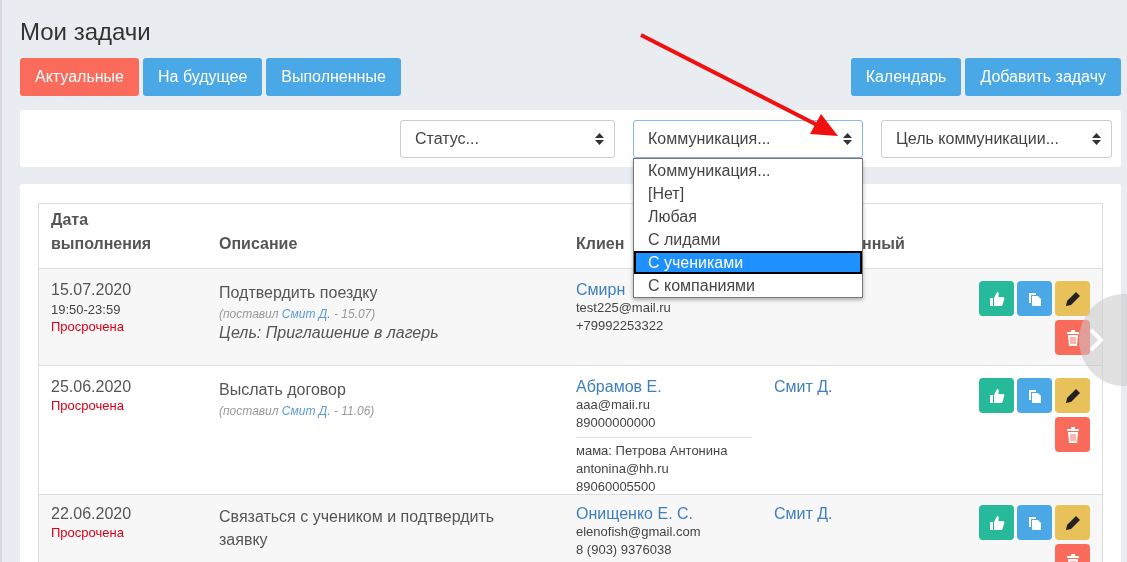 This screenshot has height=562, width=1127. What do you see at coordinates (283, 390) in the screenshot?
I see `task-description: Выслать договор` at bounding box center [283, 390].